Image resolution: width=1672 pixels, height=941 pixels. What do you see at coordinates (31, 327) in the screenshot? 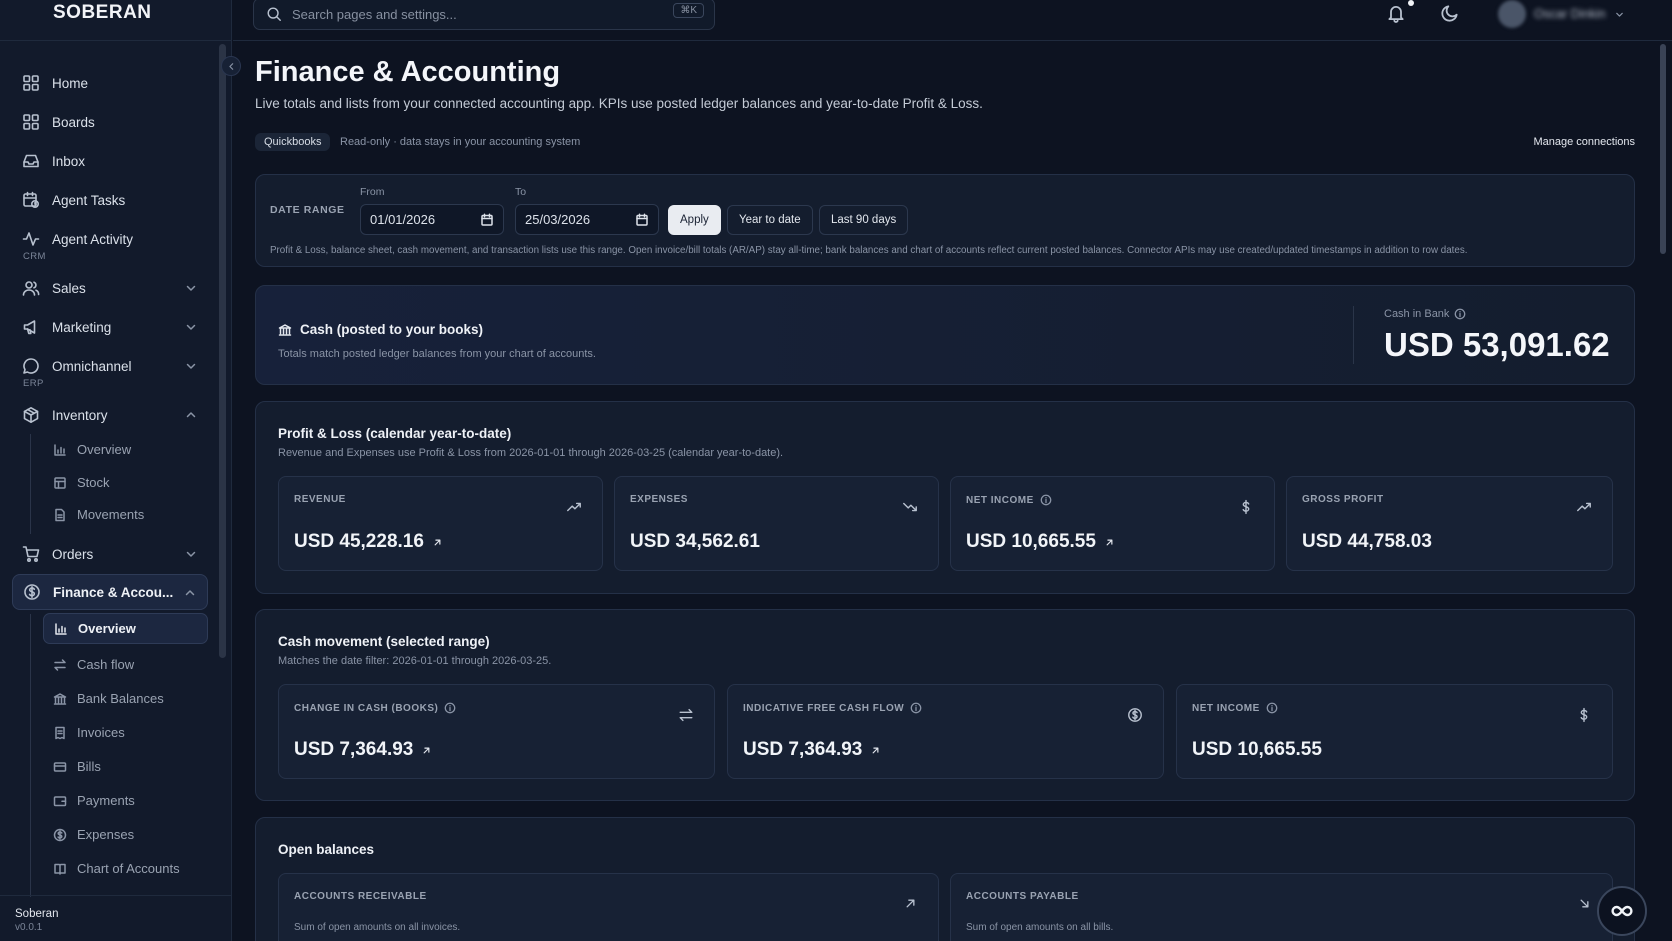
I see `megaphone-icon` at bounding box center [31, 327].